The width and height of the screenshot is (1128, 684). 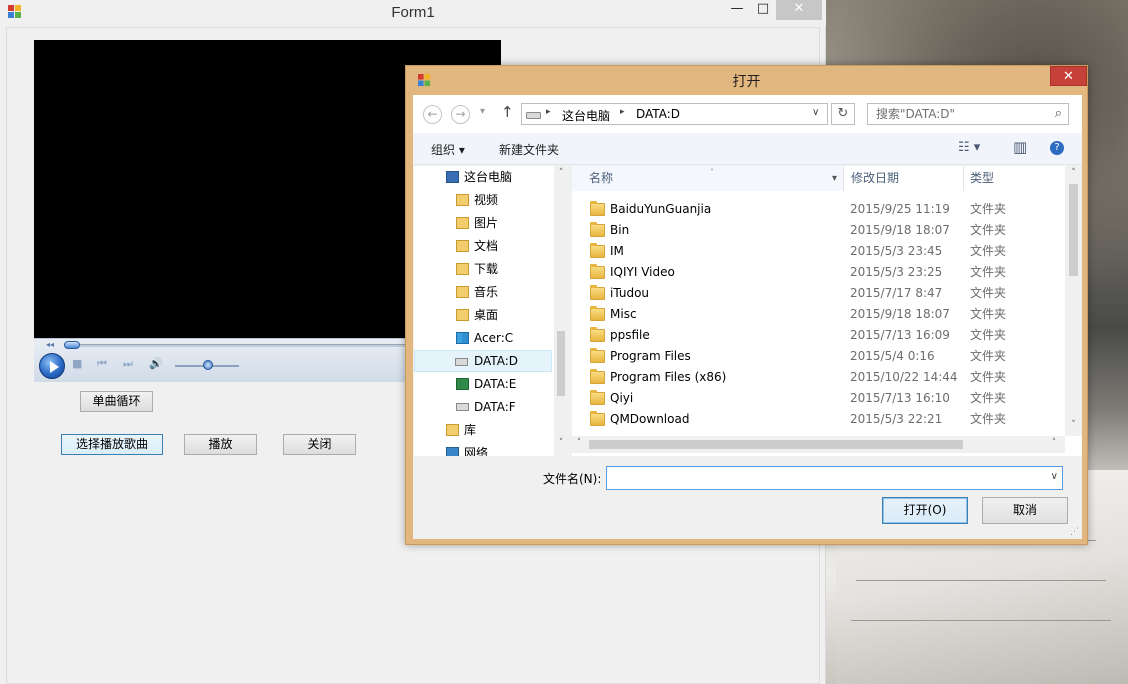 What do you see at coordinates (799, 10) in the screenshot?
I see `close-window-button: ✕` at bounding box center [799, 10].